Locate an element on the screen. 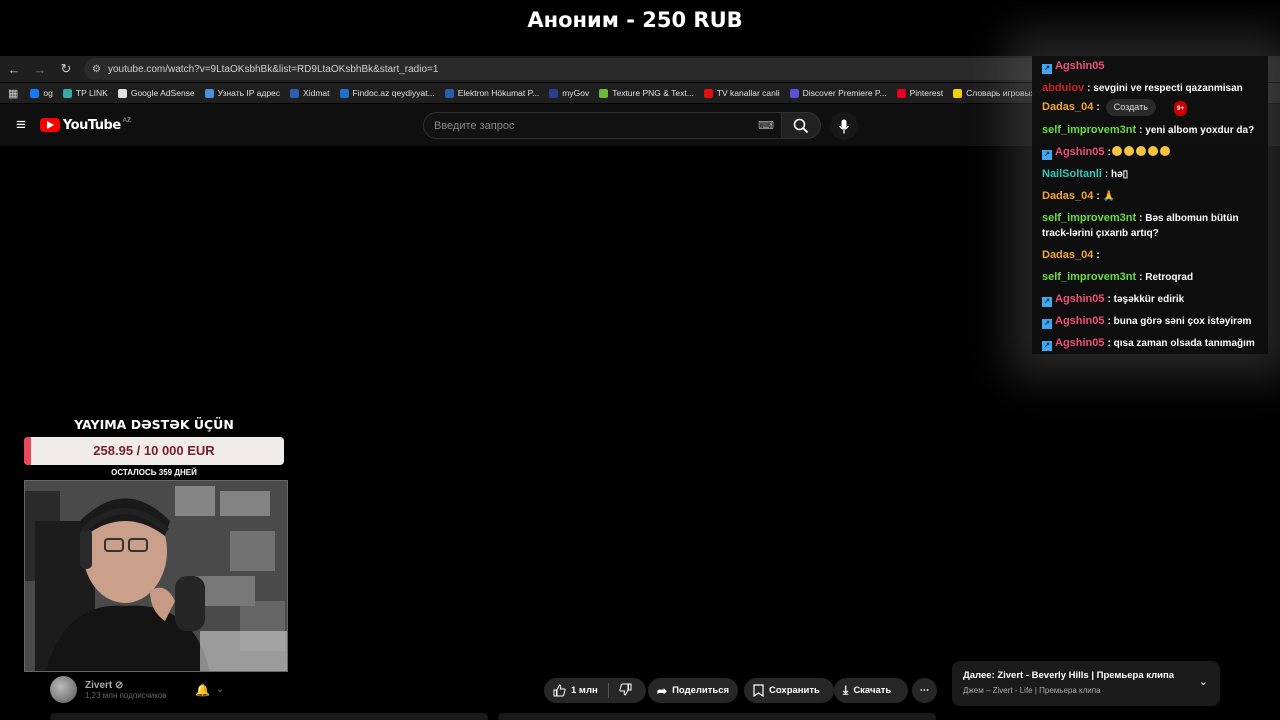 Image resolution: width=1280 pixels, height=720 pixels. reload-icon: ↻ is located at coordinates (66, 69).